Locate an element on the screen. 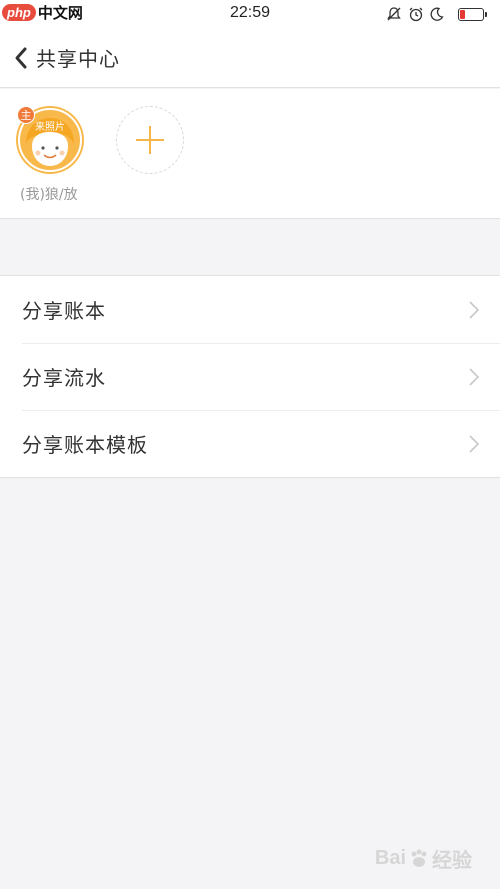  moon-icon is located at coordinates (437, 14).